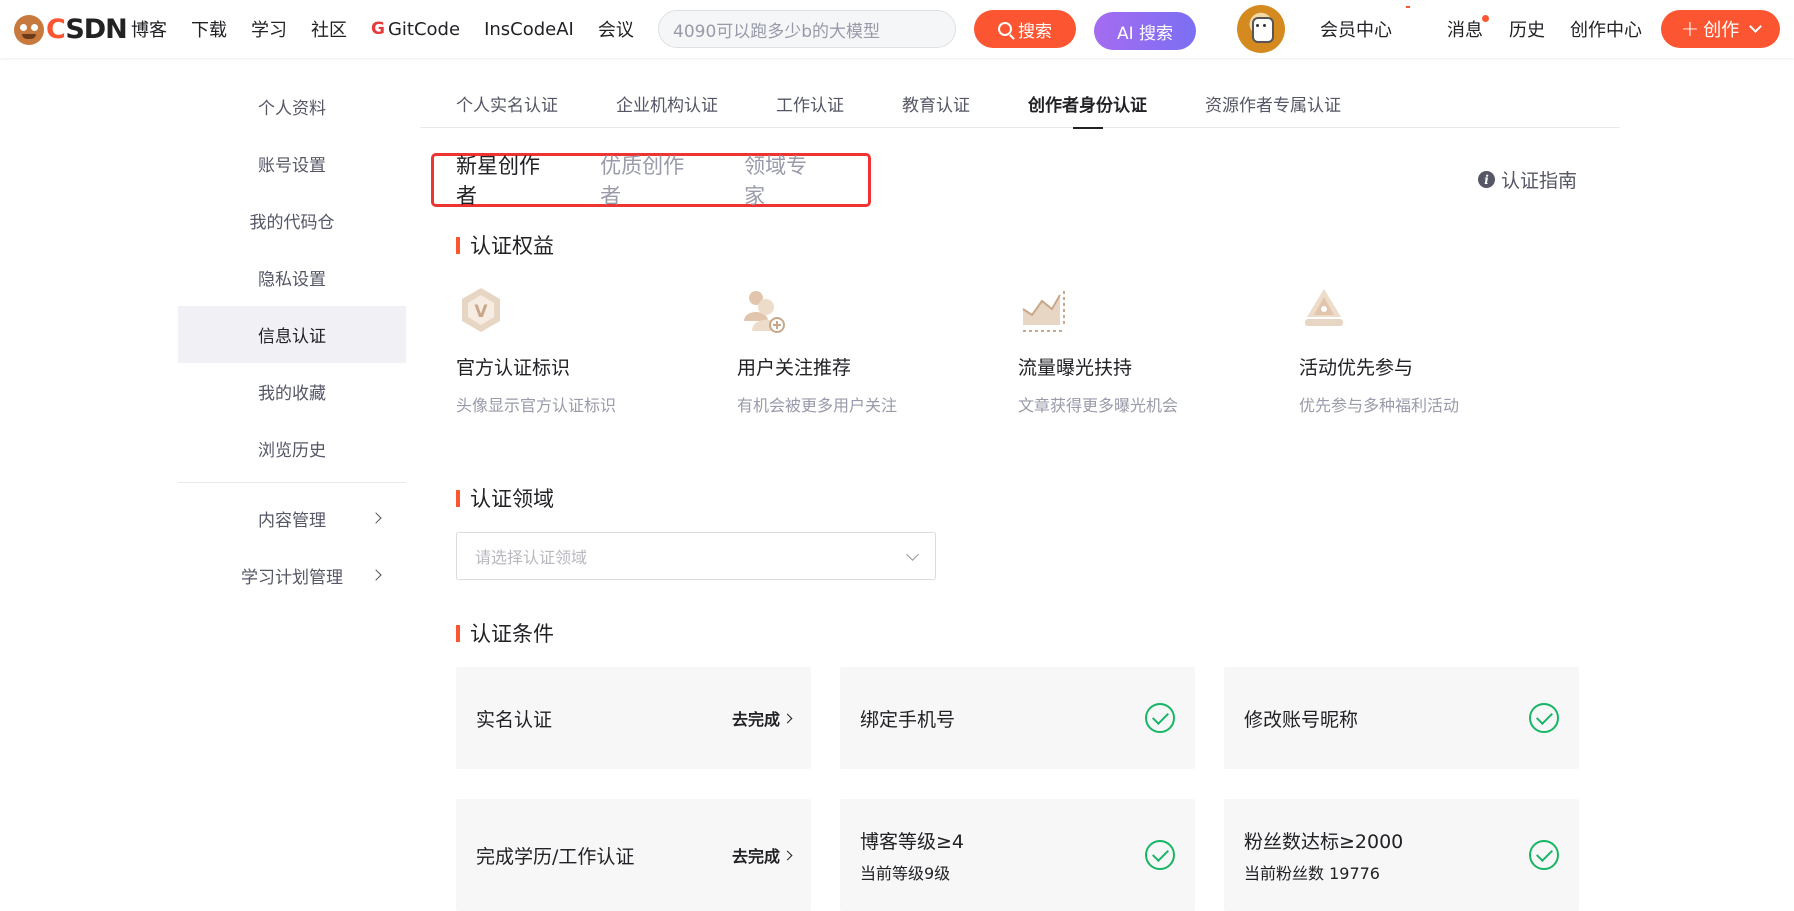 This screenshot has width=1794, height=911. Describe the element at coordinates (1527, 29) in the screenshot. I see `history-link: 历史` at that location.